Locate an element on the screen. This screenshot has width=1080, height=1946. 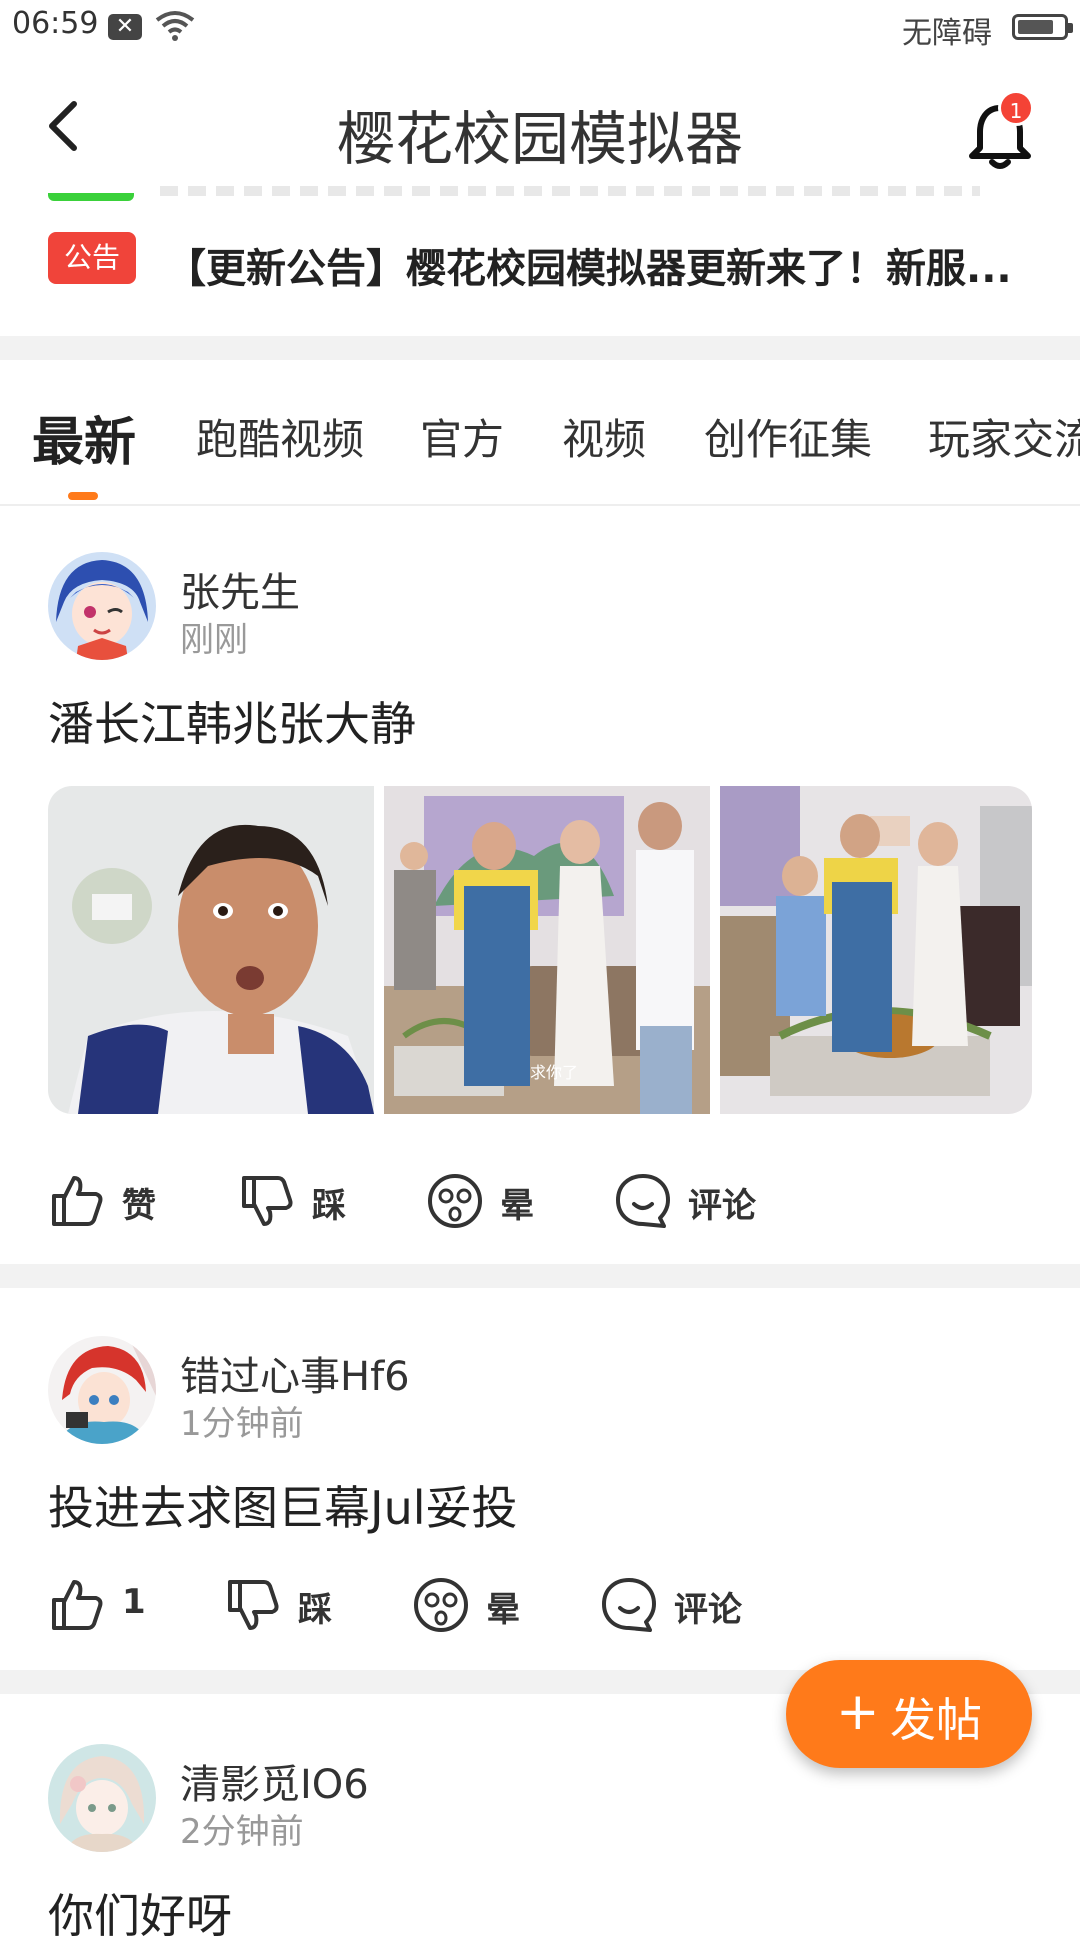
post-text: 投进去求图巨幕Jul妥投 is located at coordinates (283, 1505).